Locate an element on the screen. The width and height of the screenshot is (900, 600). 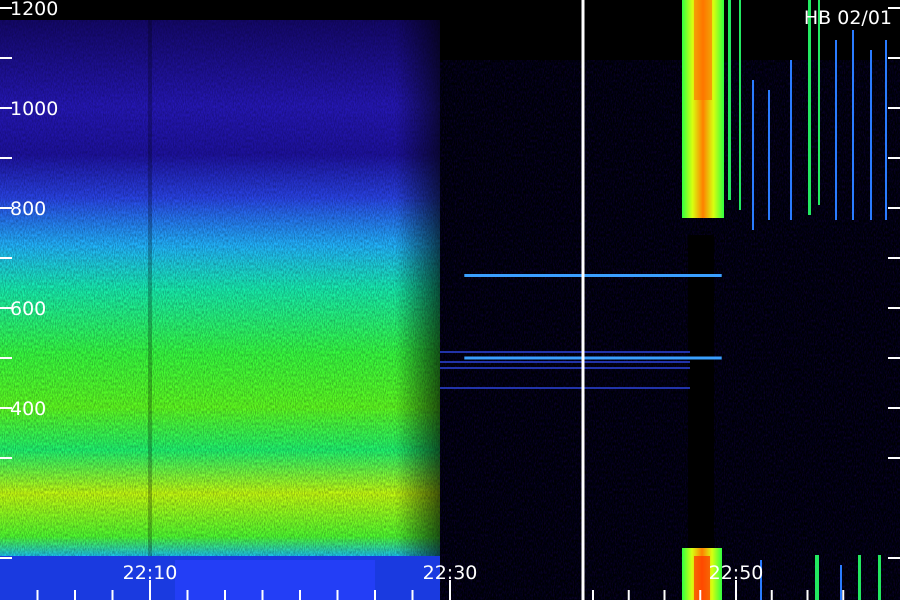
y-tick-label: 1000 is located at coordinates (34, 109).